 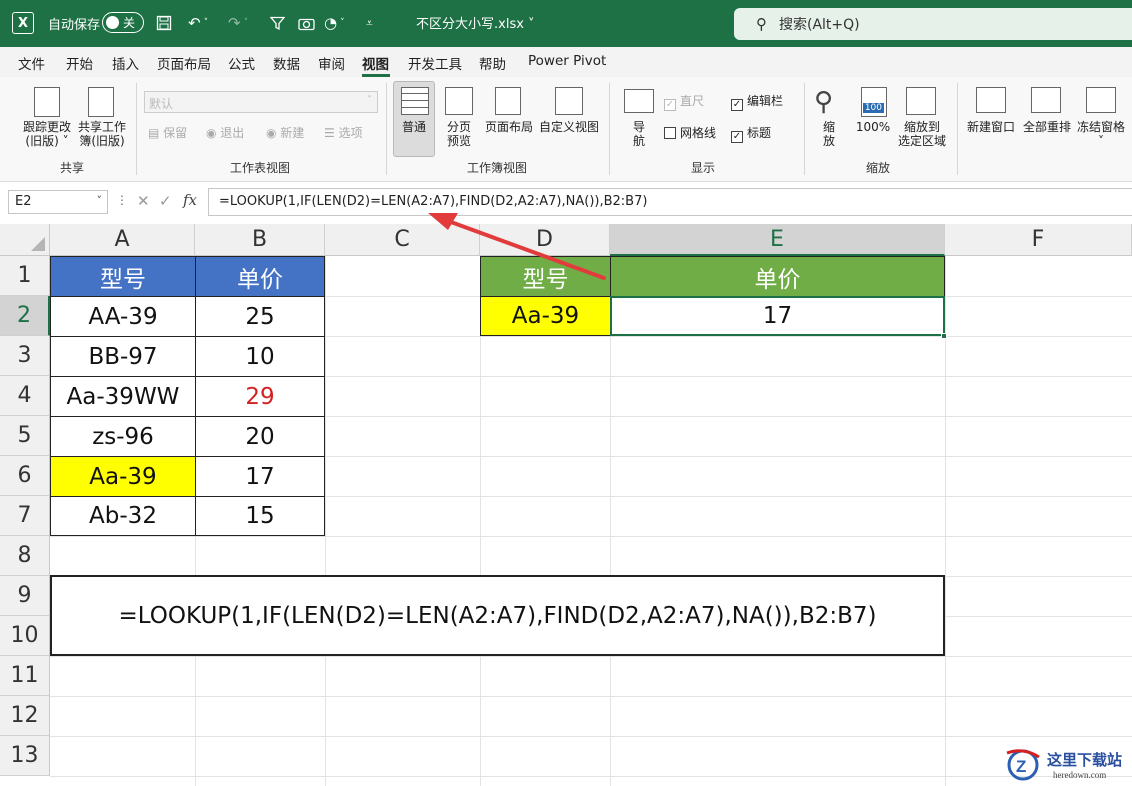 What do you see at coordinates (25, 556) in the screenshot?
I see `row-header-8: 8` at bounding box center [25, 556].